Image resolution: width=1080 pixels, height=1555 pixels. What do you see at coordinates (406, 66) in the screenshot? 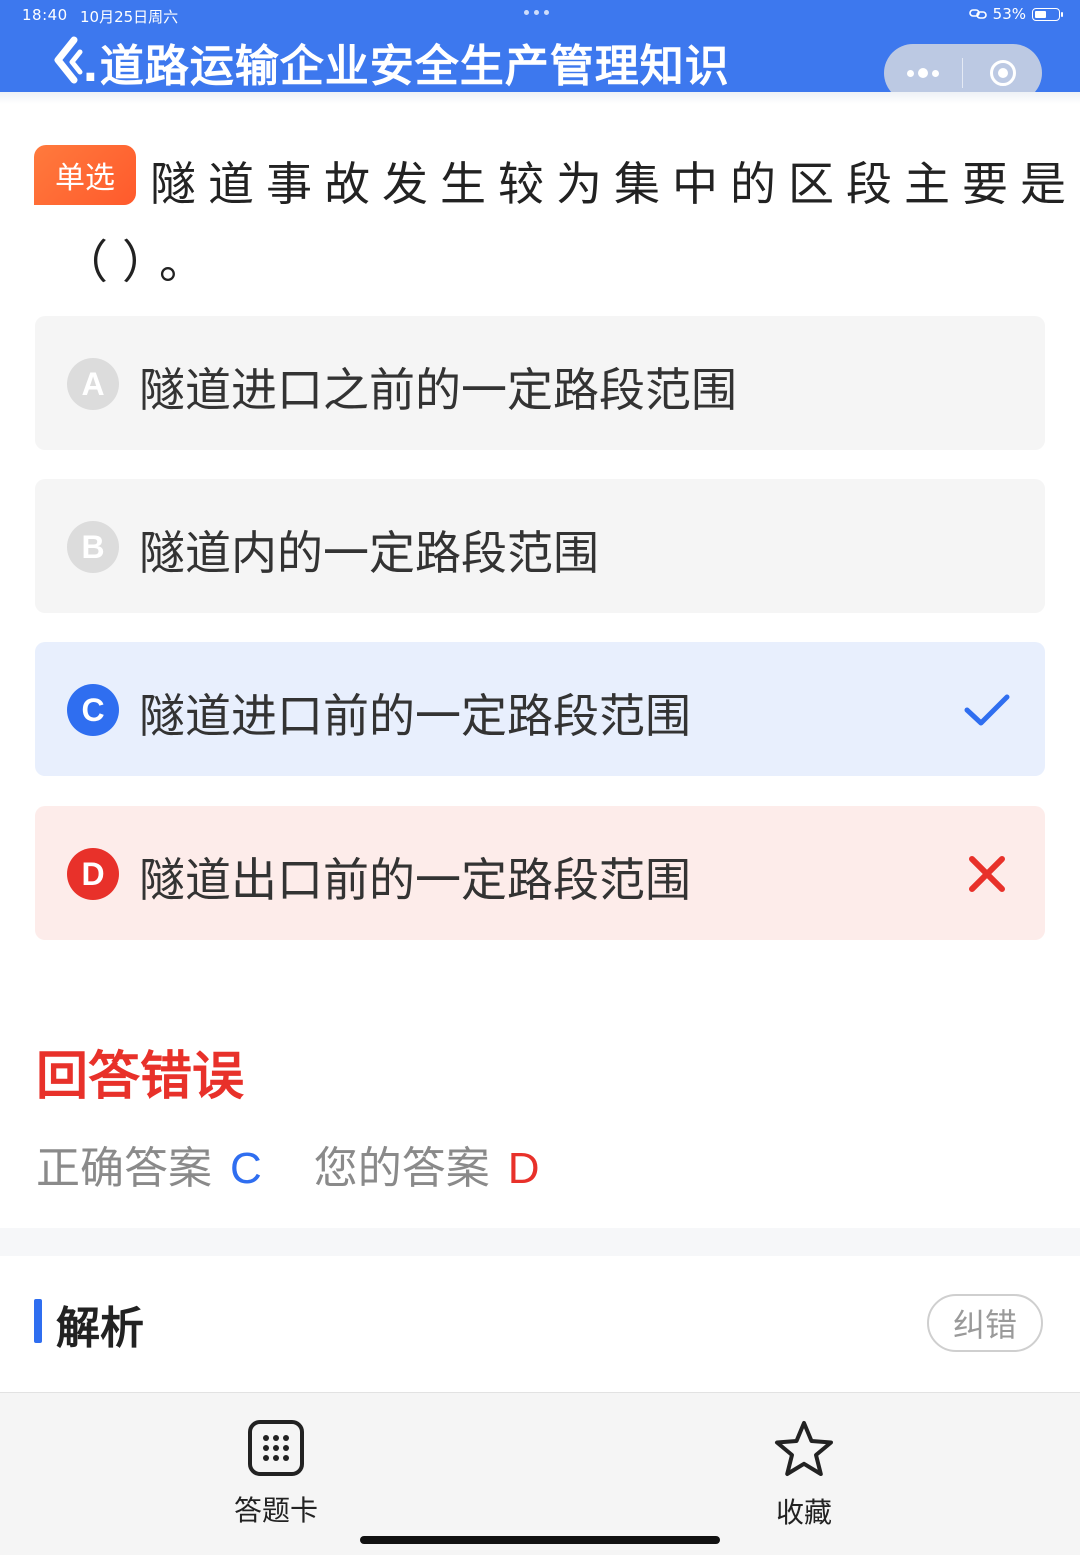
I see `page-title: .道路运输企业安全生产管理知识` at bounding box center [406, 66].